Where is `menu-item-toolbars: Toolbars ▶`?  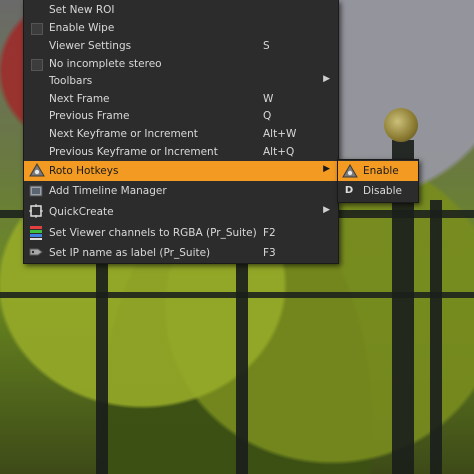 menu-item-toolbars: Toolbars ▶ is located at coordinates (181, 81).